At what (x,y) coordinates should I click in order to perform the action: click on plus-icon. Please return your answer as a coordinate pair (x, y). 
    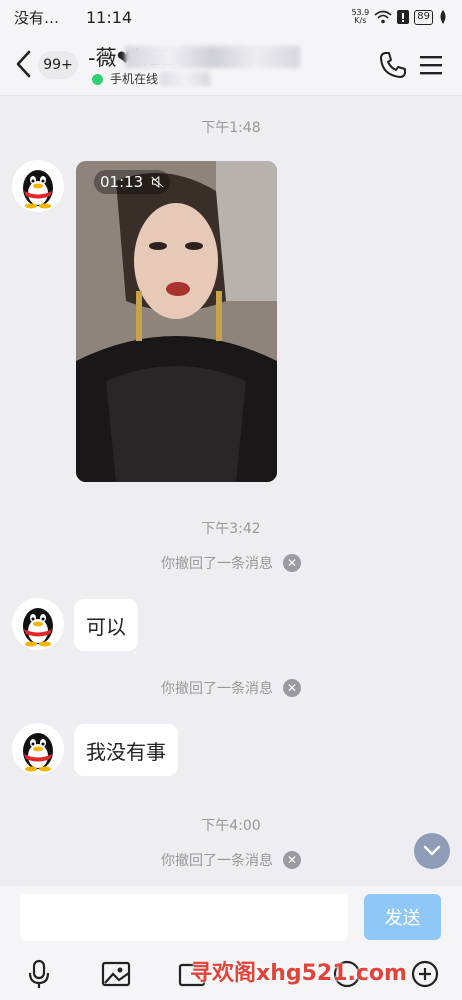
    Looking at the image, I should click on (425, 974).